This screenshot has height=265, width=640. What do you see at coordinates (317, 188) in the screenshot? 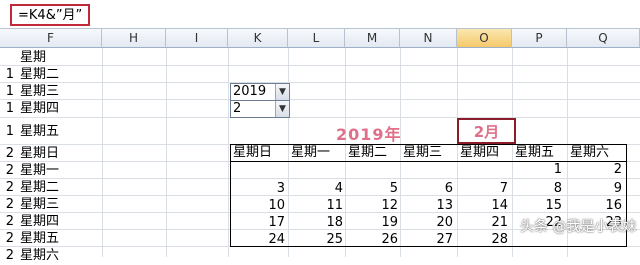
I see `calendar-day: 4` at bounding box center [317, 188].